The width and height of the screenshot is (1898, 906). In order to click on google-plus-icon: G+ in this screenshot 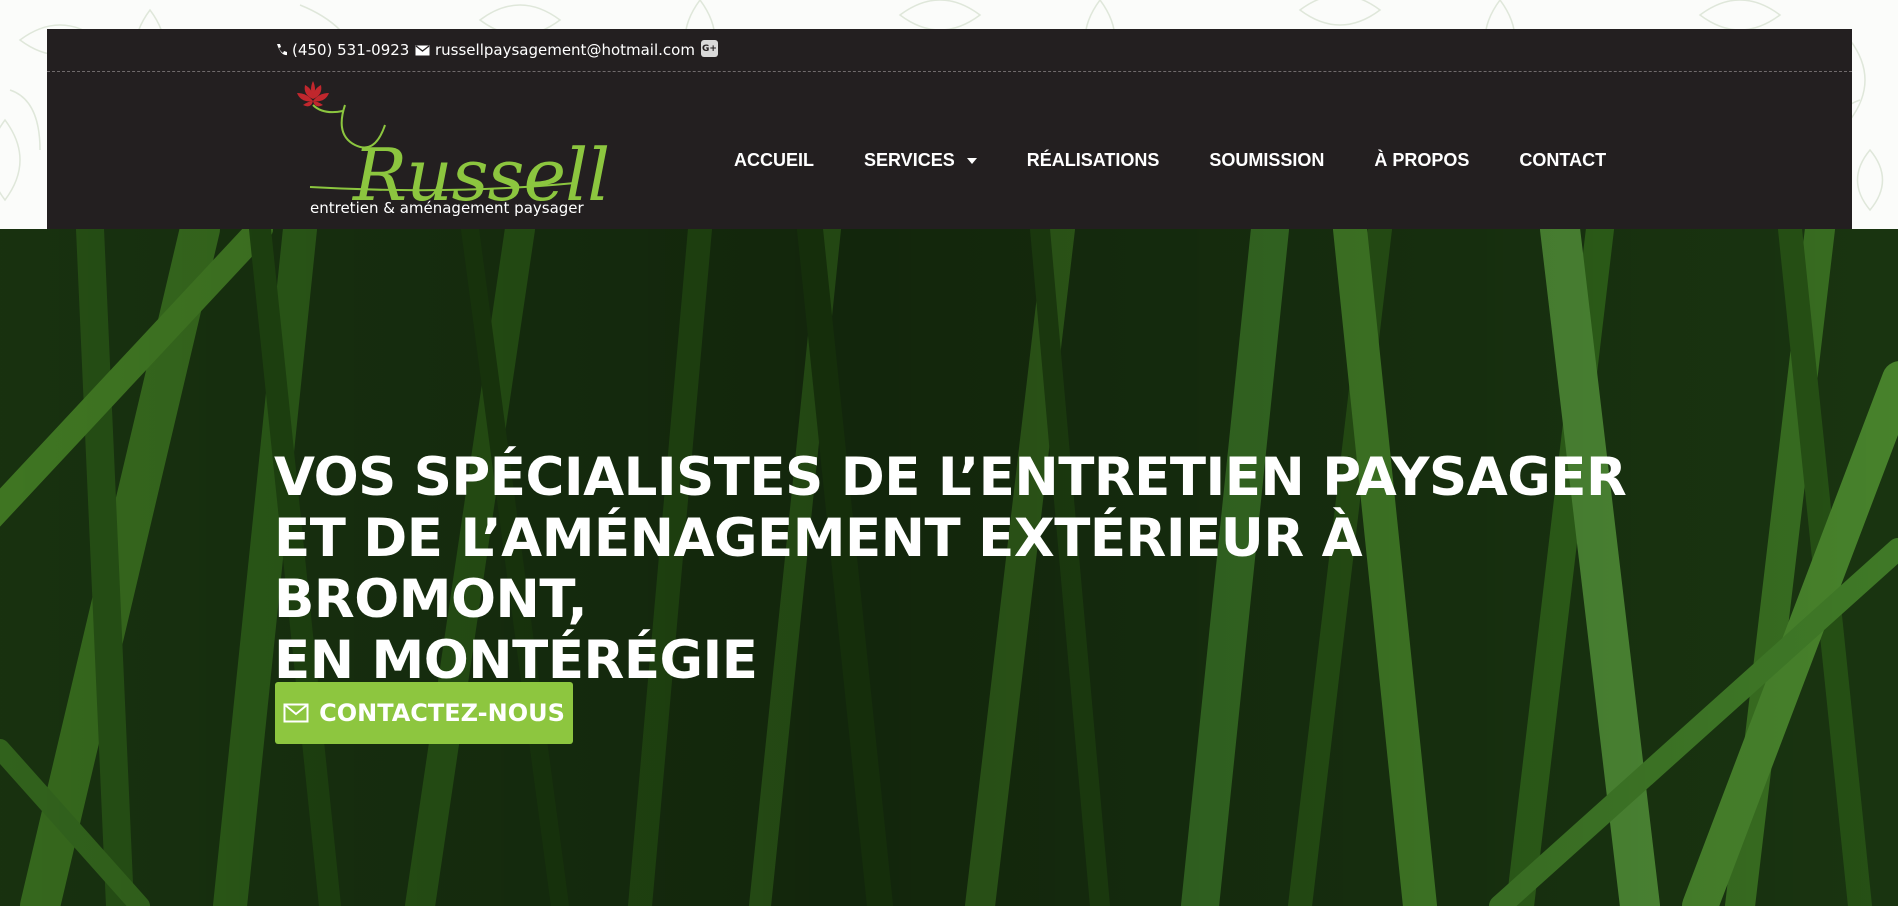, I will do `click(709, 48)`.